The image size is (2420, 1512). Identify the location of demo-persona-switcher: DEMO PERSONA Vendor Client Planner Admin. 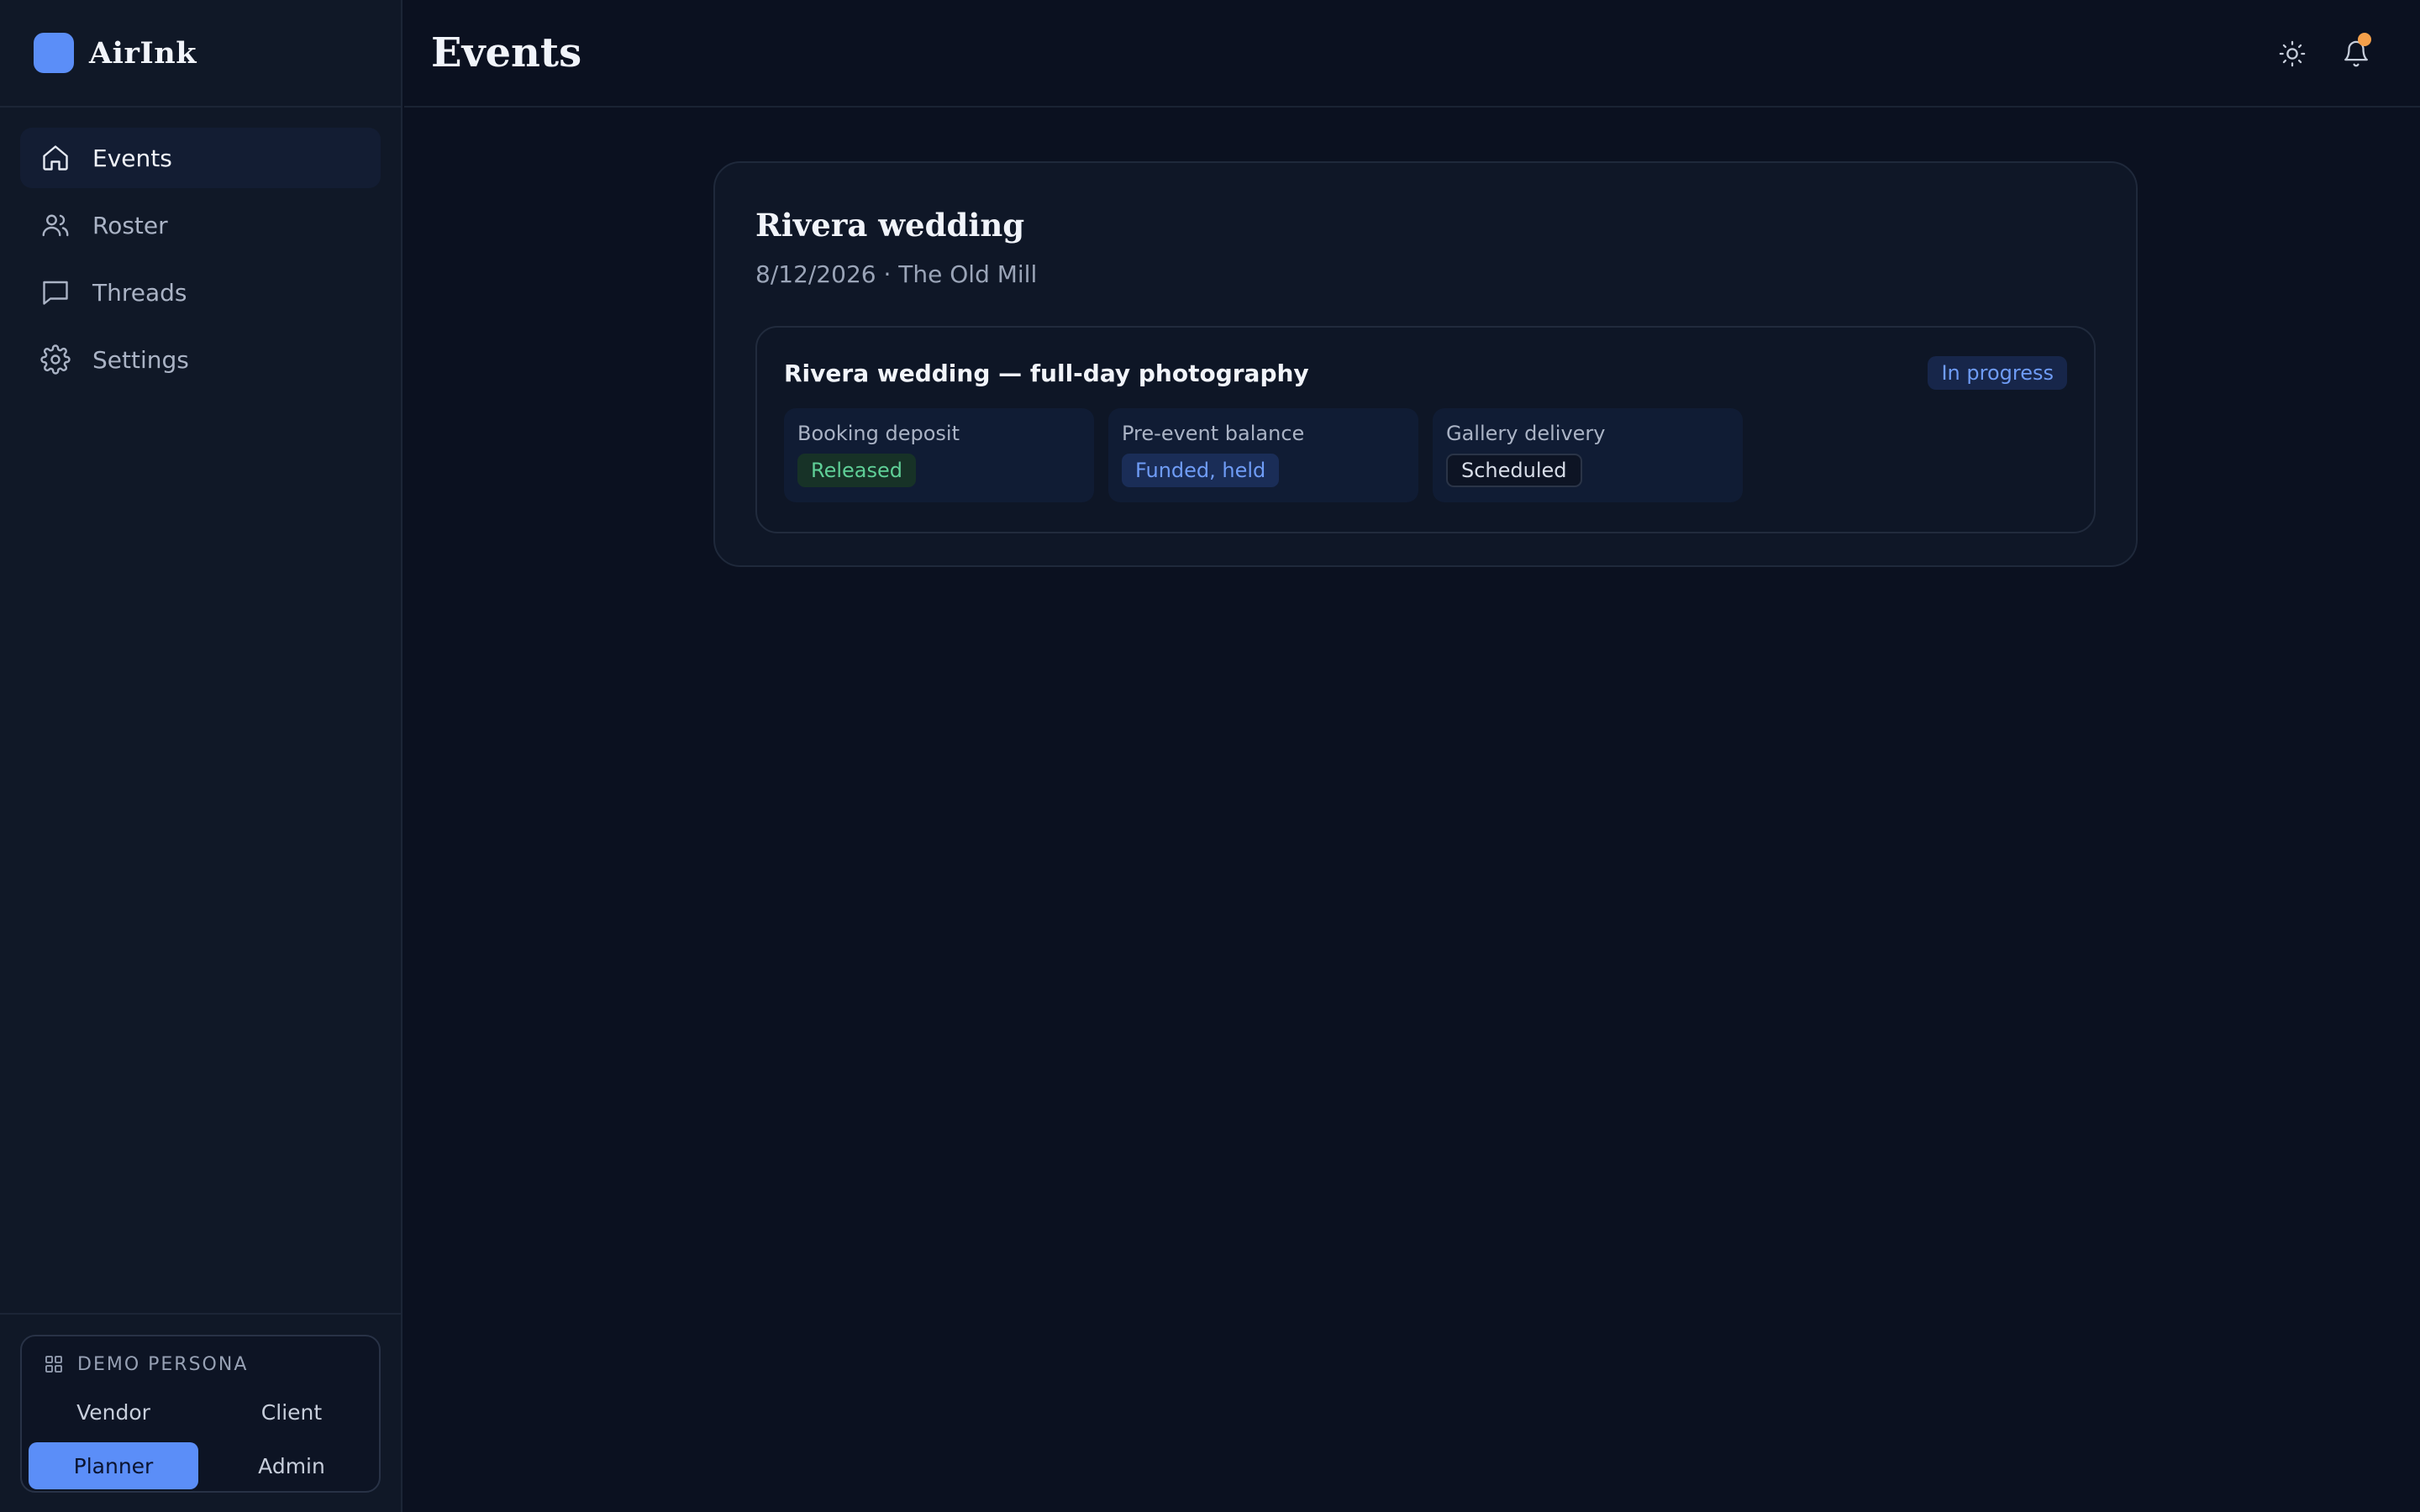
(200, 1414).